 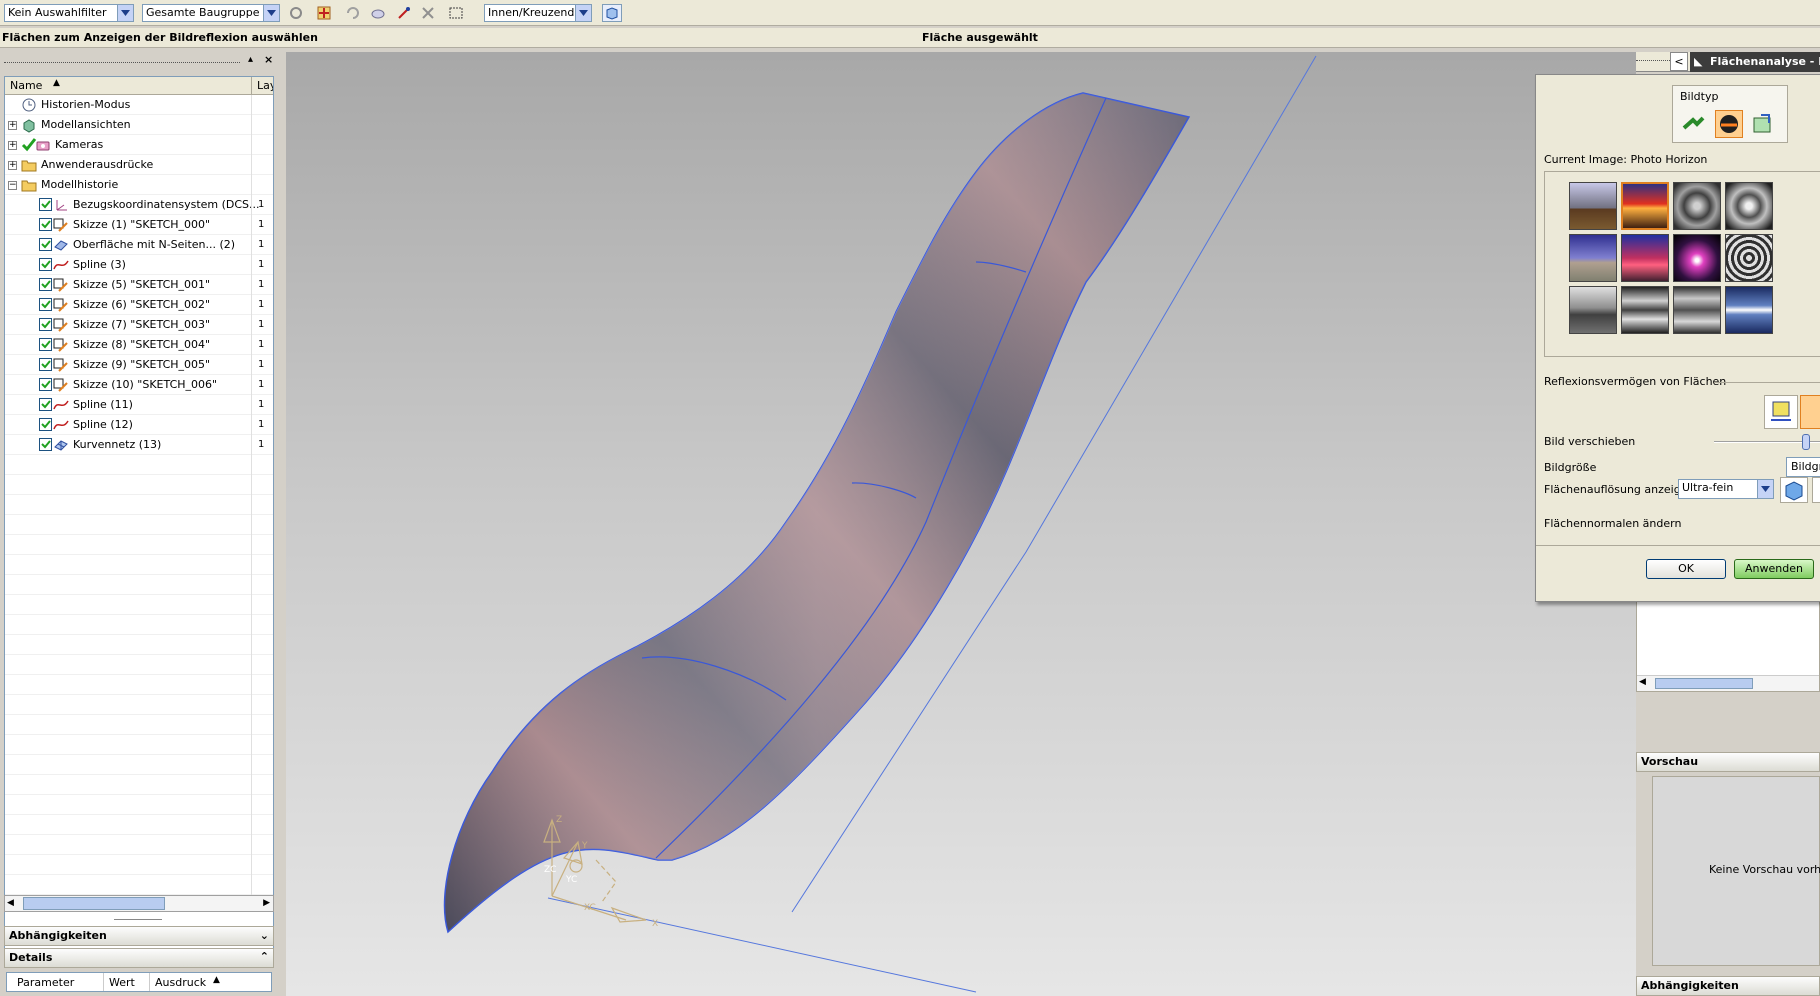 What do you see at coordinates (1794, 490) in the screenshot?
I see `resolution-settings-icon` at bounding box center [1794, 490].